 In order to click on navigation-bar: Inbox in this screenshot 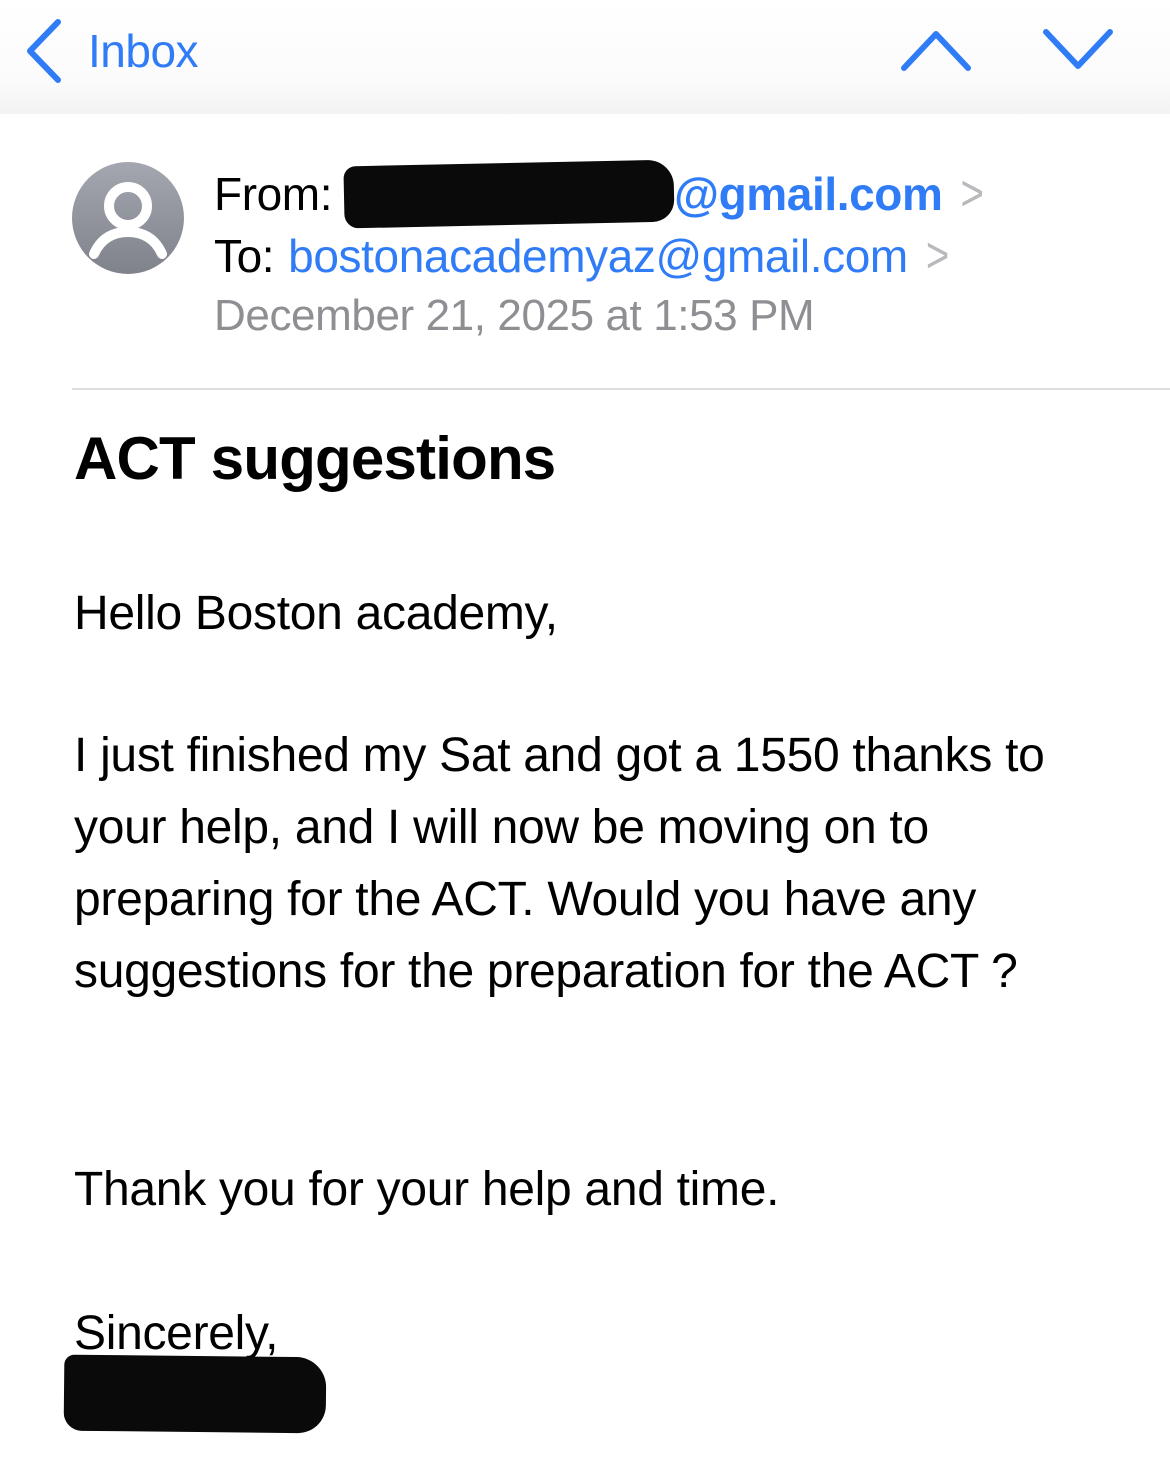, I will do `click(585, 57)`.